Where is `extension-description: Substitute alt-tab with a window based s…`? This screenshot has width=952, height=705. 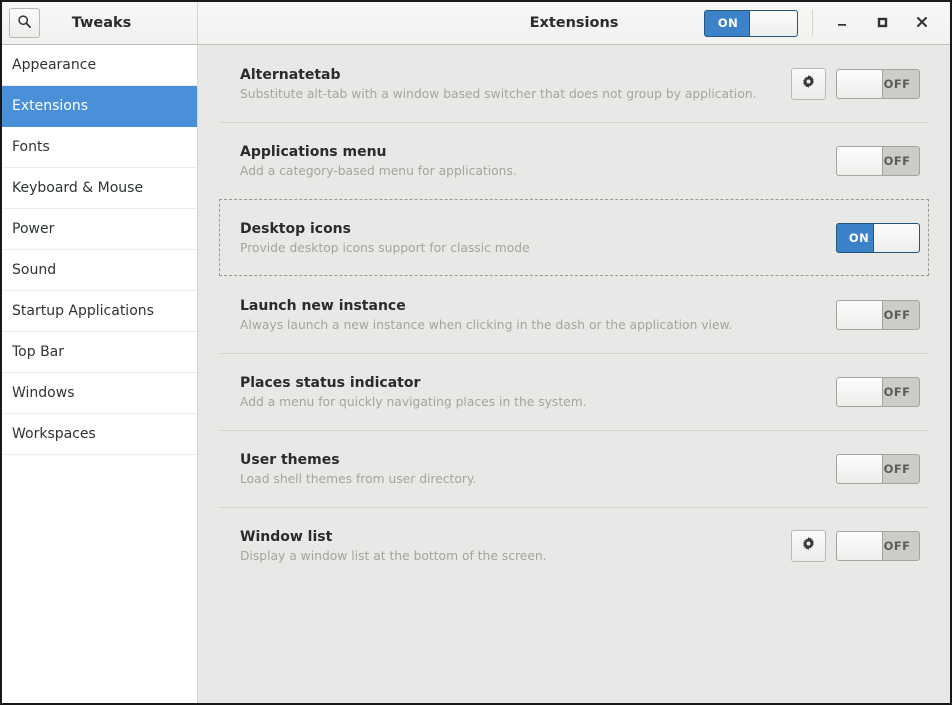 extension-description: Substitute alt-tab with a window based s… is located at coordinates (498, 93).